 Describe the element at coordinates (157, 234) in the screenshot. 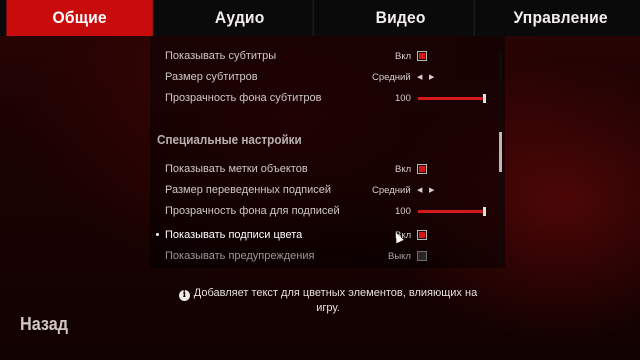

I see `selection-bullet` at that location.